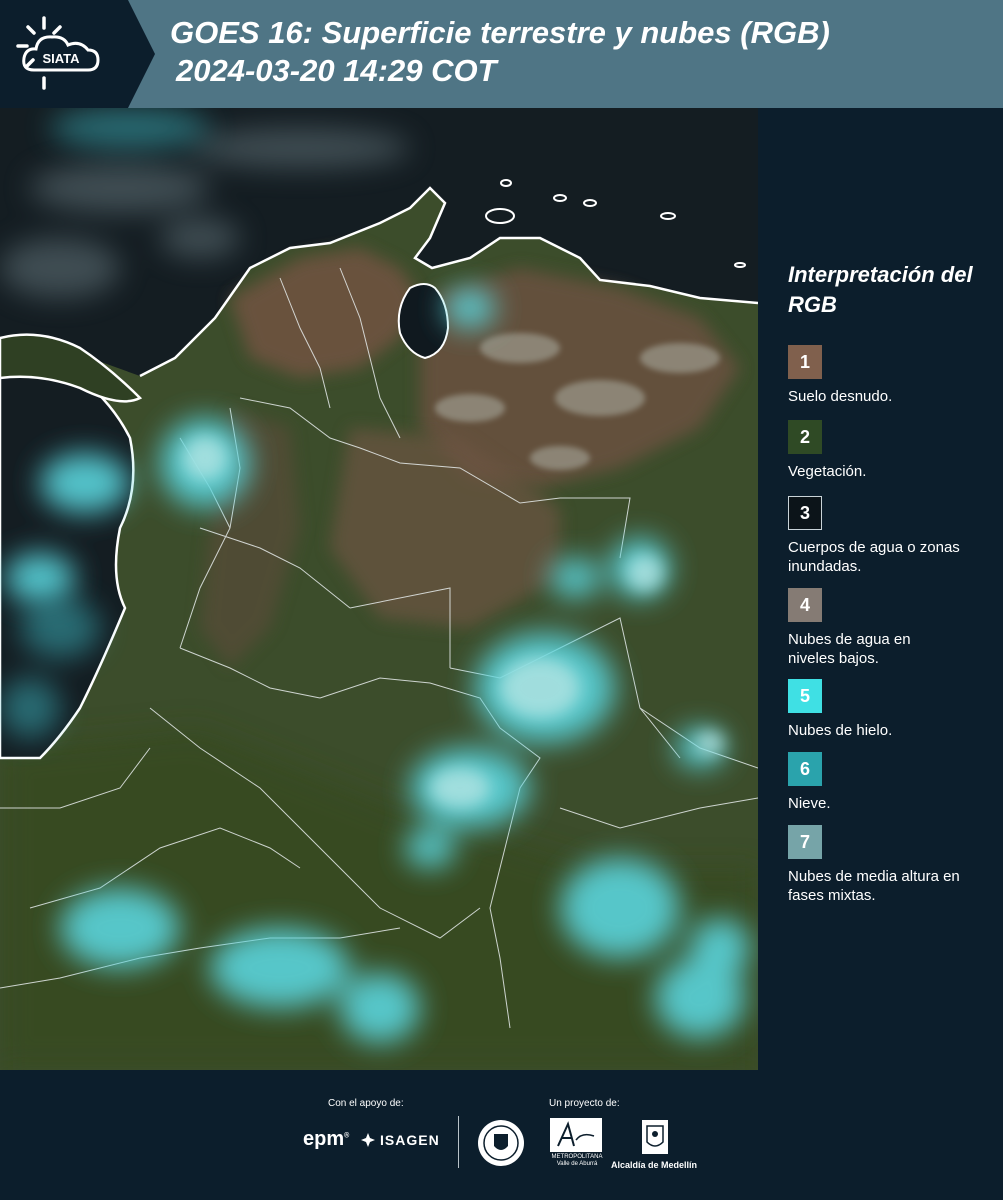 Image resolution: width=1003 pixels, height=1200 pixels. I want to click on footer-divider, so click(458, 1142).